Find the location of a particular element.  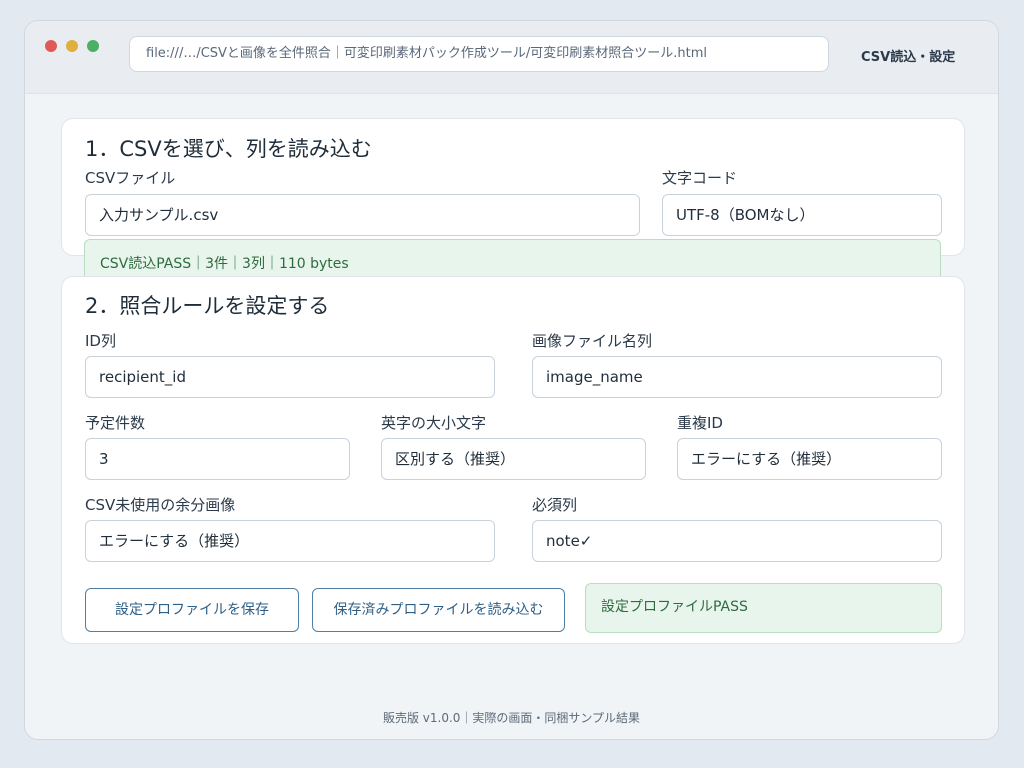

csv-file-label: CSVファイル is located at coordinates (130, 178).